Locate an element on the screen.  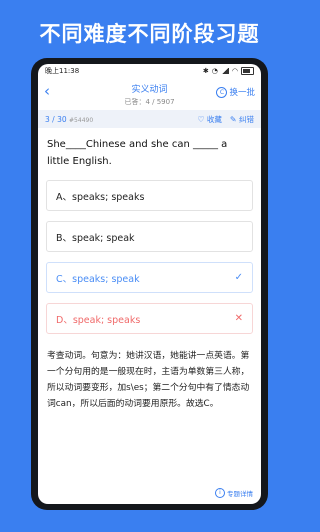
switch-batch-label: 换一批 is located at coordinates (242, 93).